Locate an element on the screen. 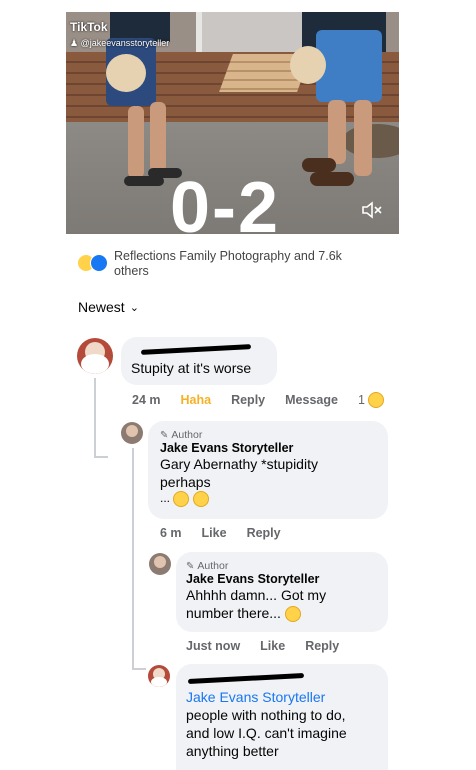  reply-actions: Just now Like Reply is located at coordinates (272, 646).